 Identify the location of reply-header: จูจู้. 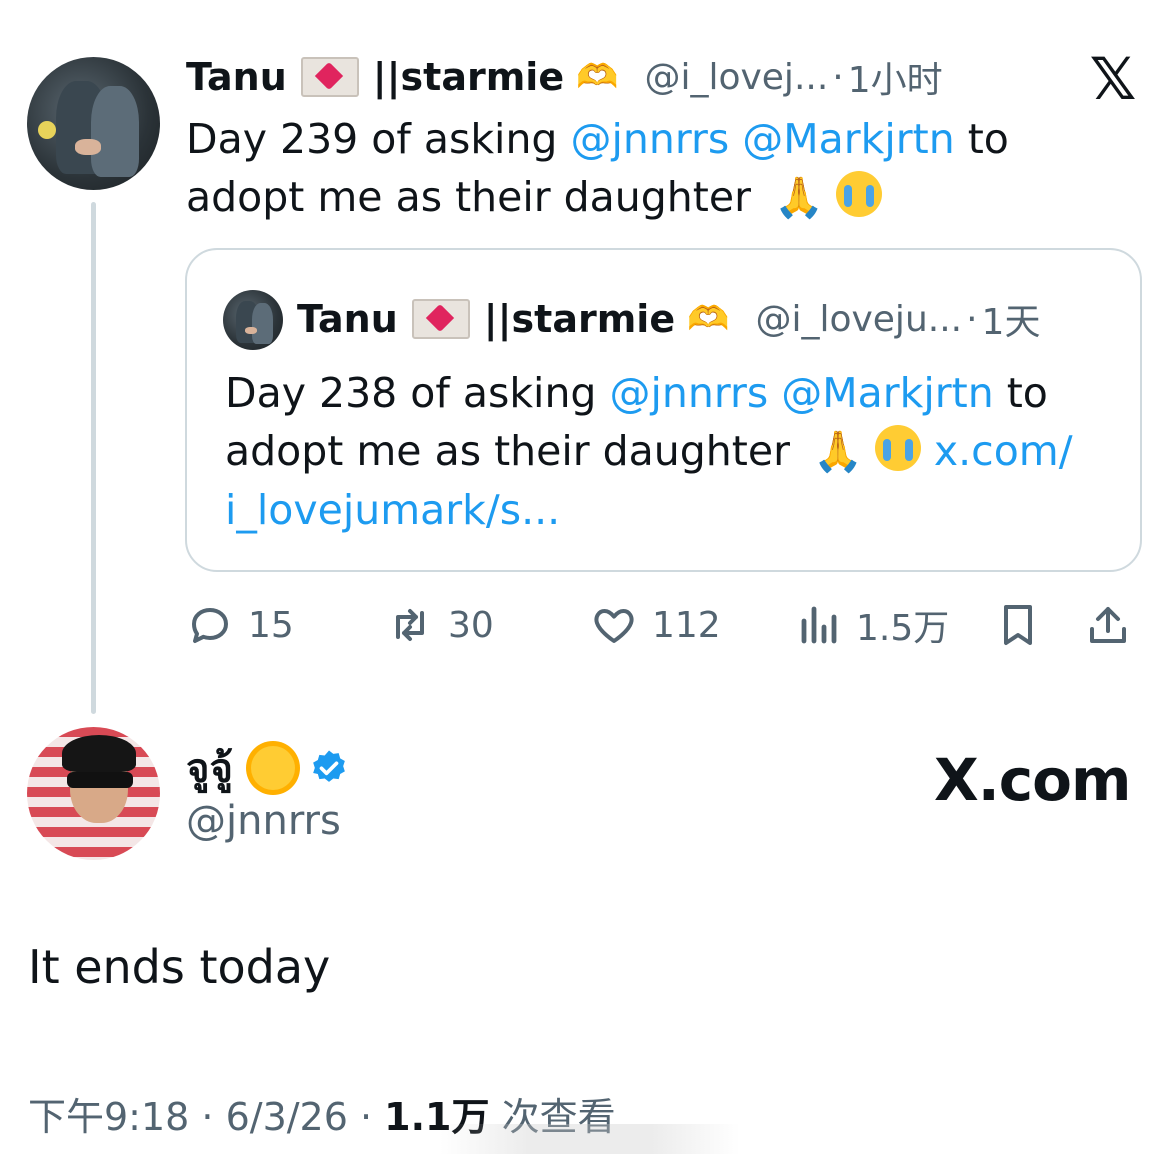
(267, 768).